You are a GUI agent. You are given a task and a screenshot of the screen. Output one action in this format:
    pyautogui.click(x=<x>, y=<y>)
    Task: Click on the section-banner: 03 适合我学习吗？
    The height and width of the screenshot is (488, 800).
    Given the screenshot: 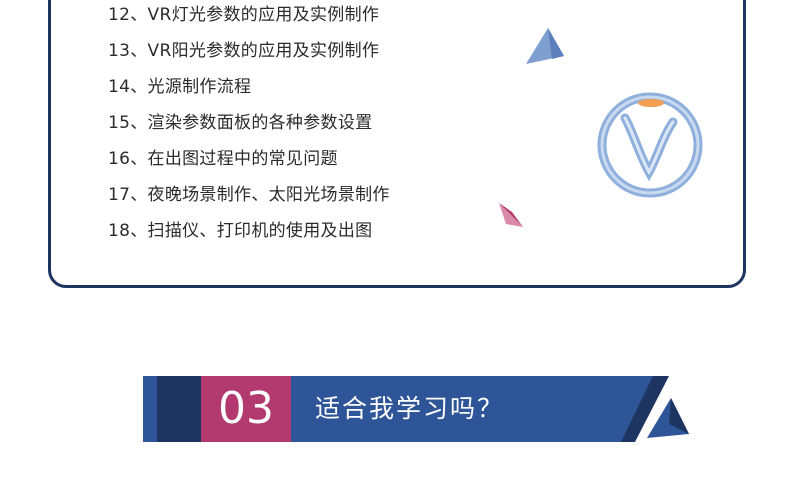 What is the action you would take?
    pyautogui.click(x=418, y=409)
    